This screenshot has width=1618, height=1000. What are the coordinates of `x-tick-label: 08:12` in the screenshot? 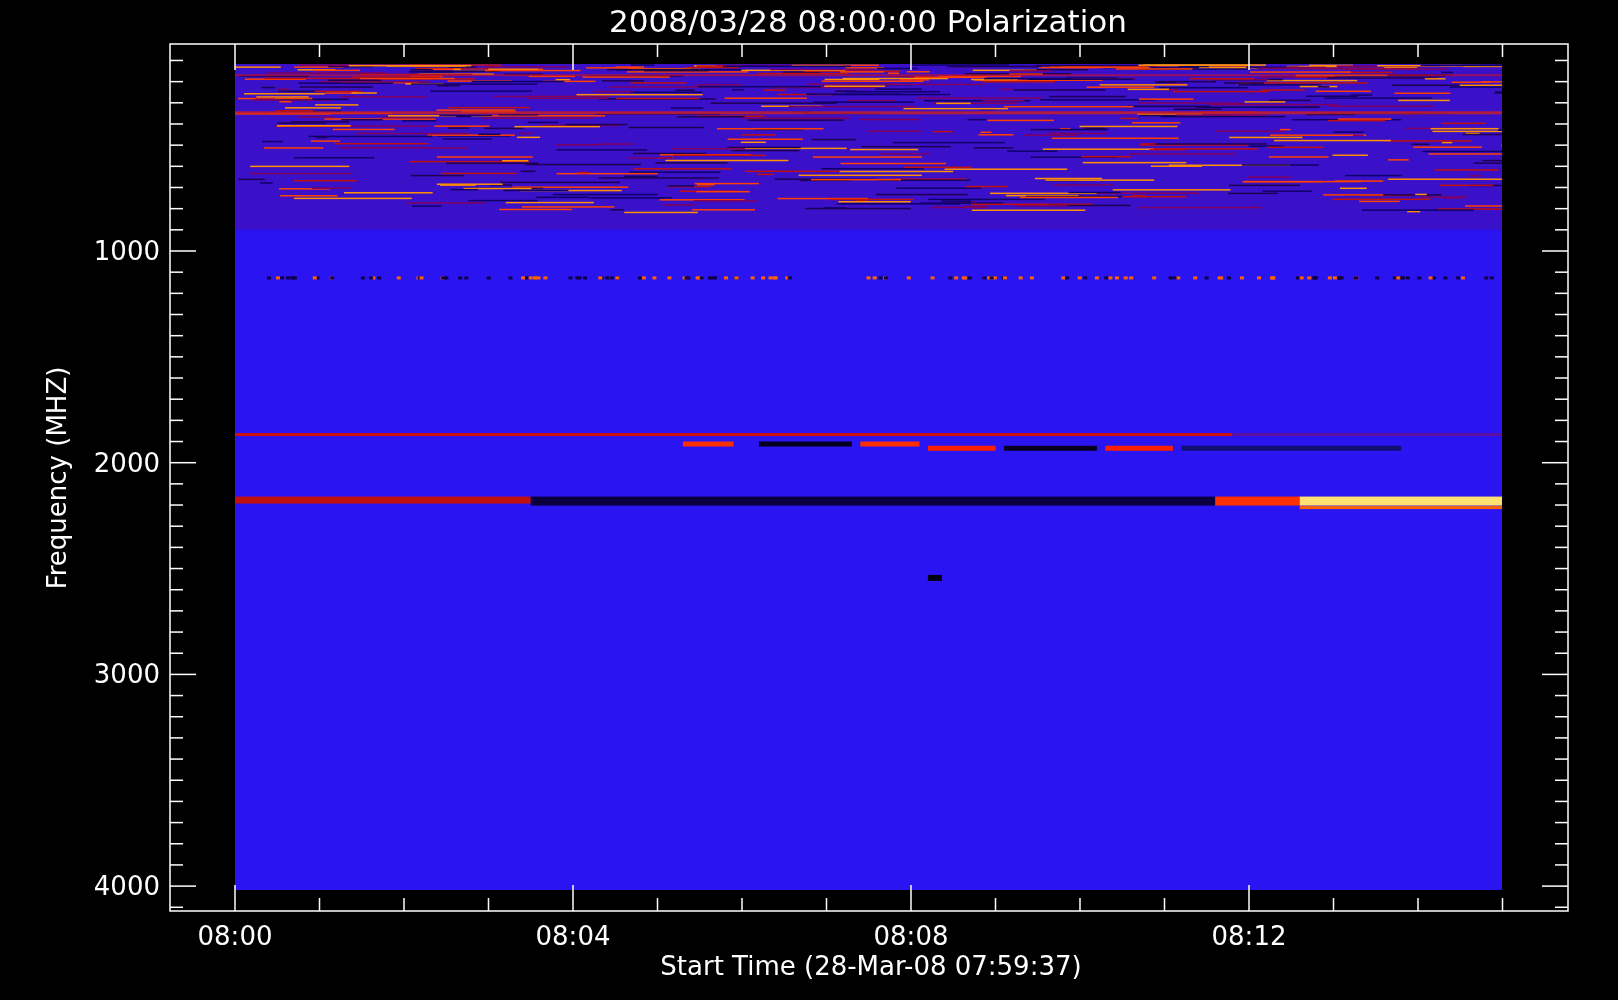 It's located at (1249, 936).